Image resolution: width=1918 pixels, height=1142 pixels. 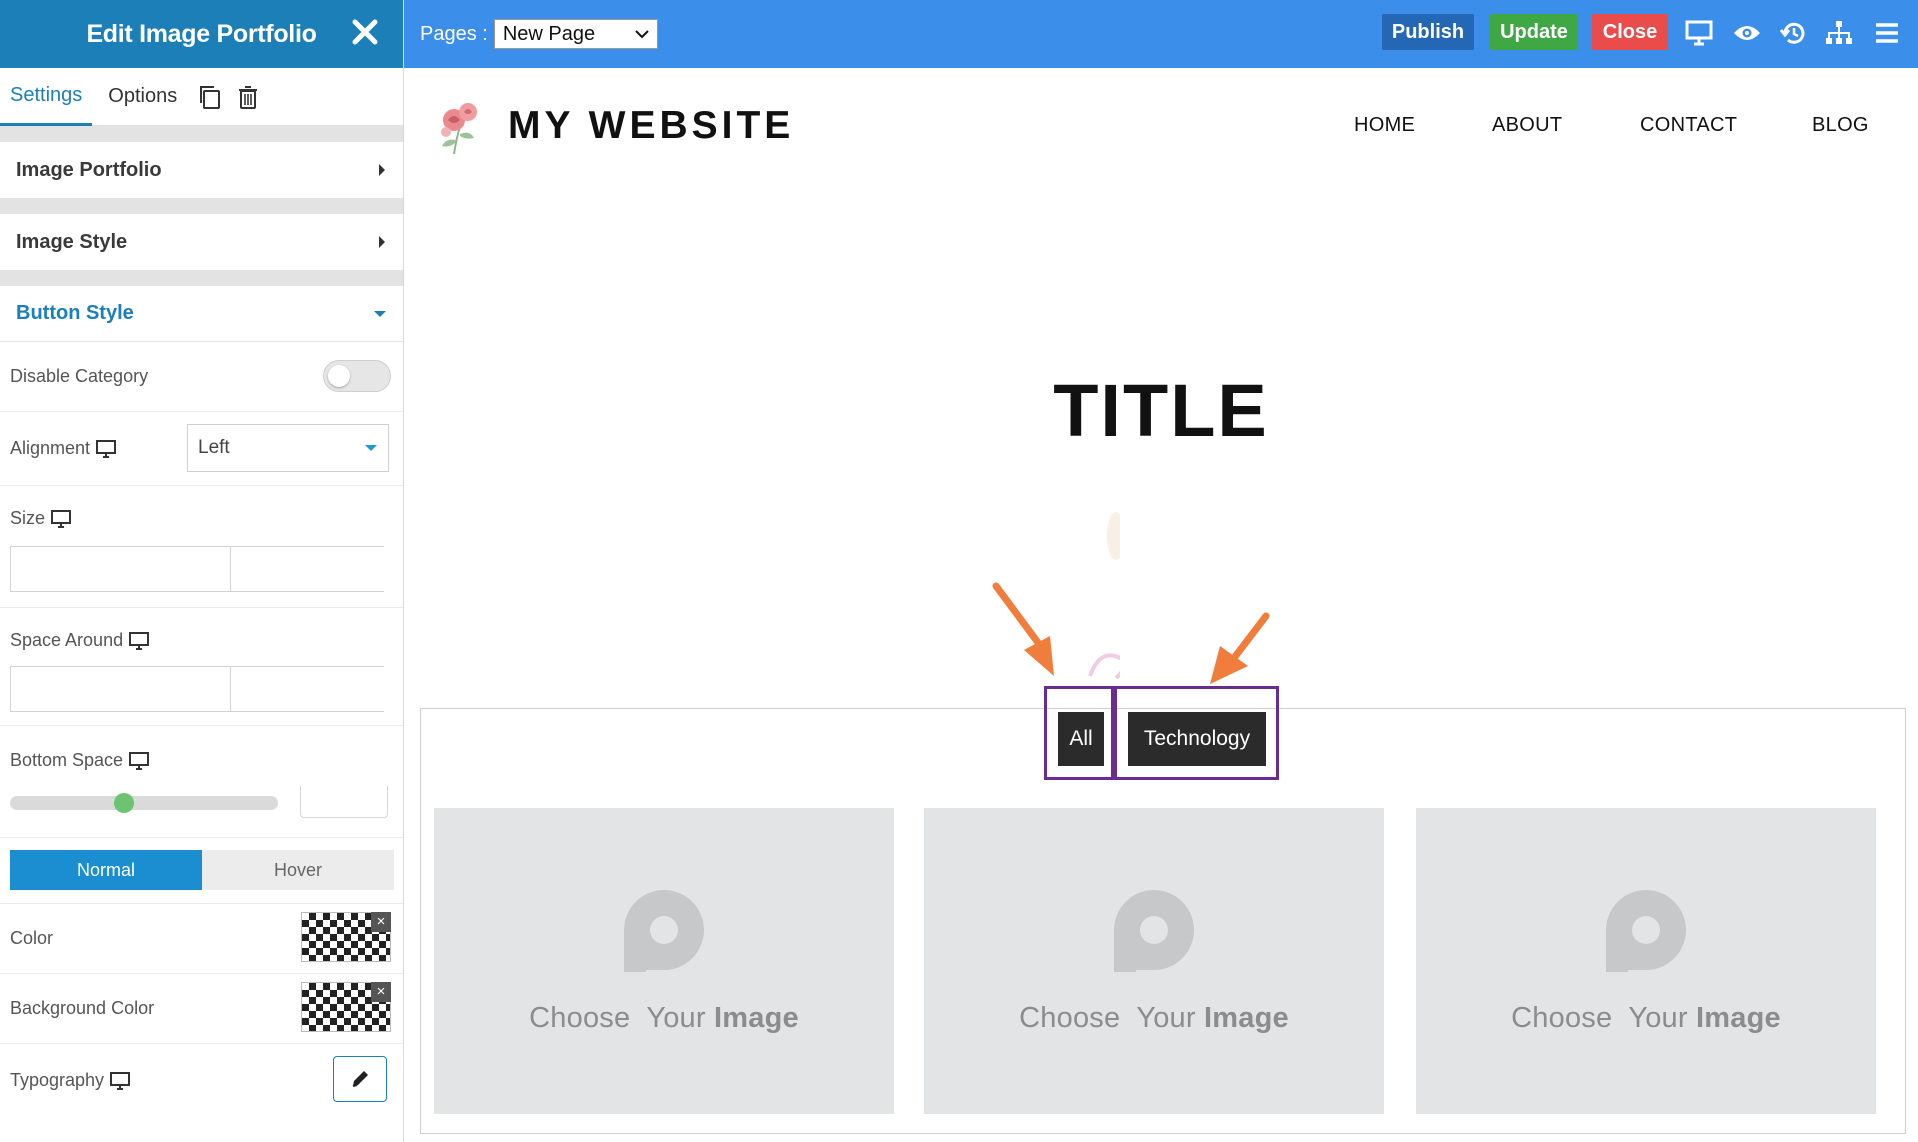 I want to click on publish-button: Publish, so click(x=1428, y=32).